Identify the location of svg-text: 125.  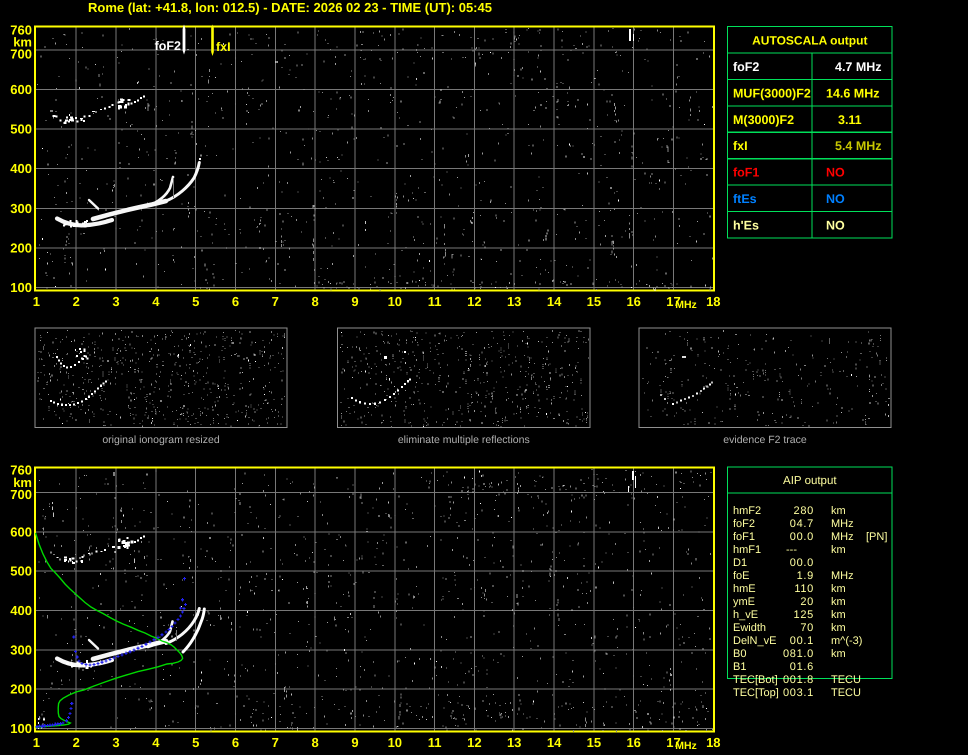
(804, 615).